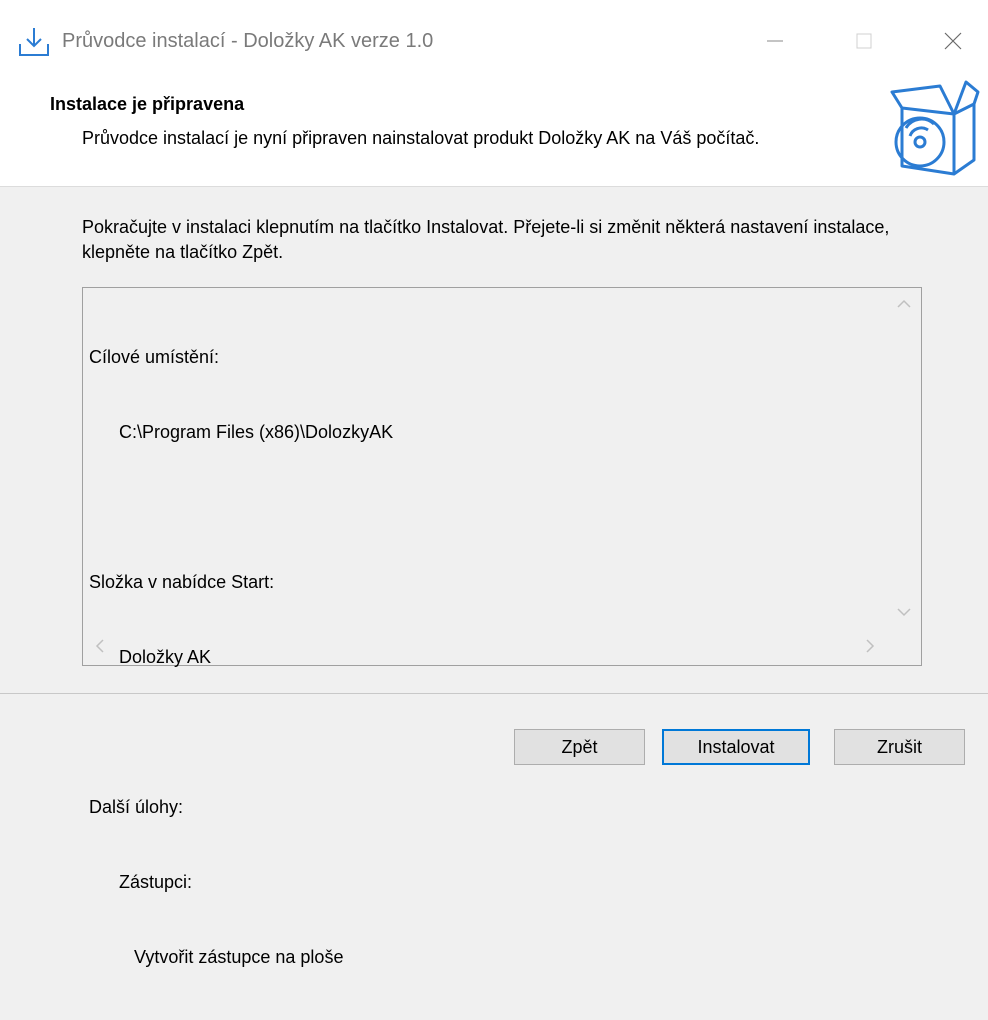 Image resolution: width=988 pixels, height=1020 pixels. I want to click on software-box-disc-icon, so click(932, 128).